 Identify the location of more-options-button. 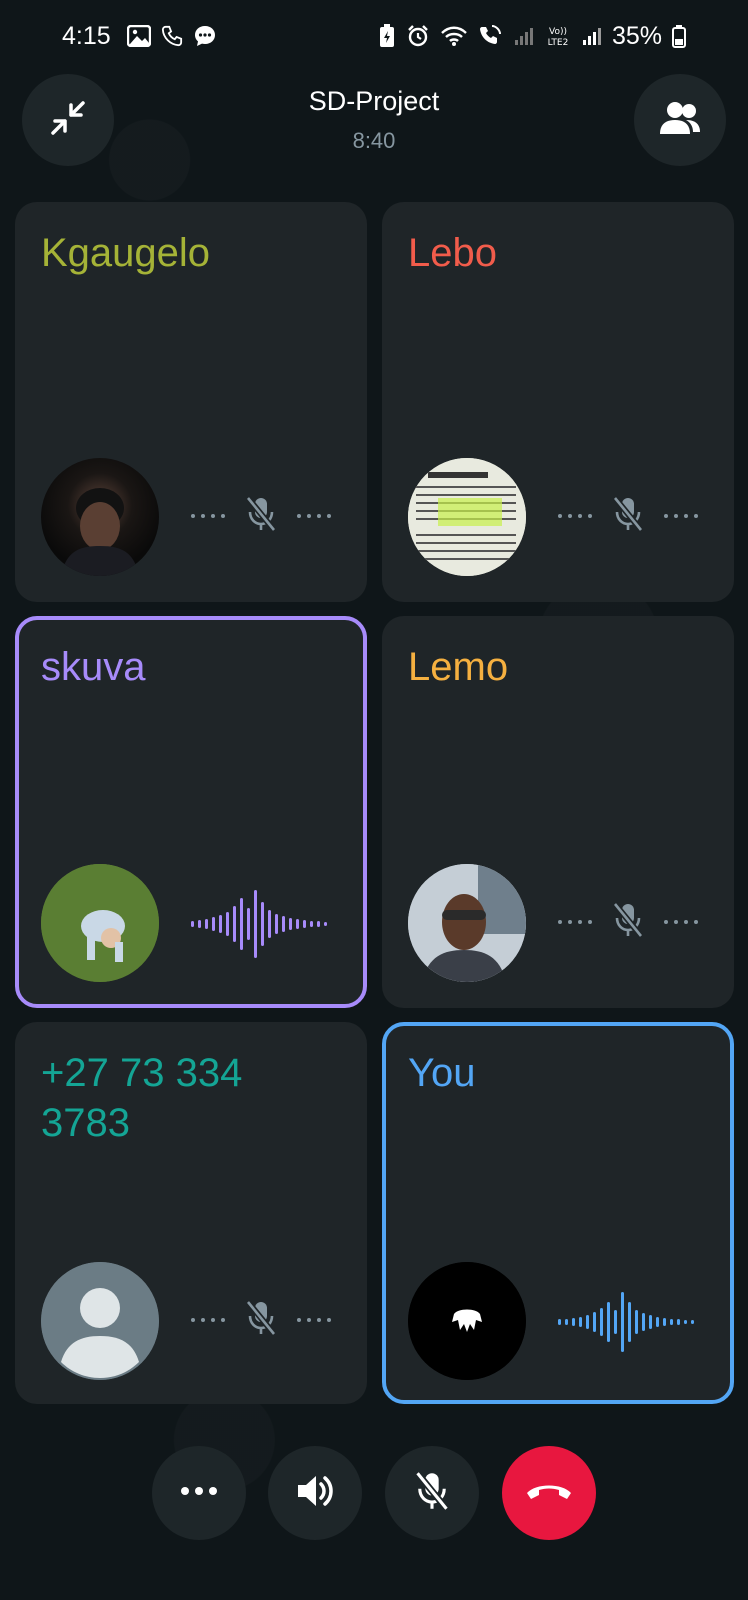
(199, 1493).